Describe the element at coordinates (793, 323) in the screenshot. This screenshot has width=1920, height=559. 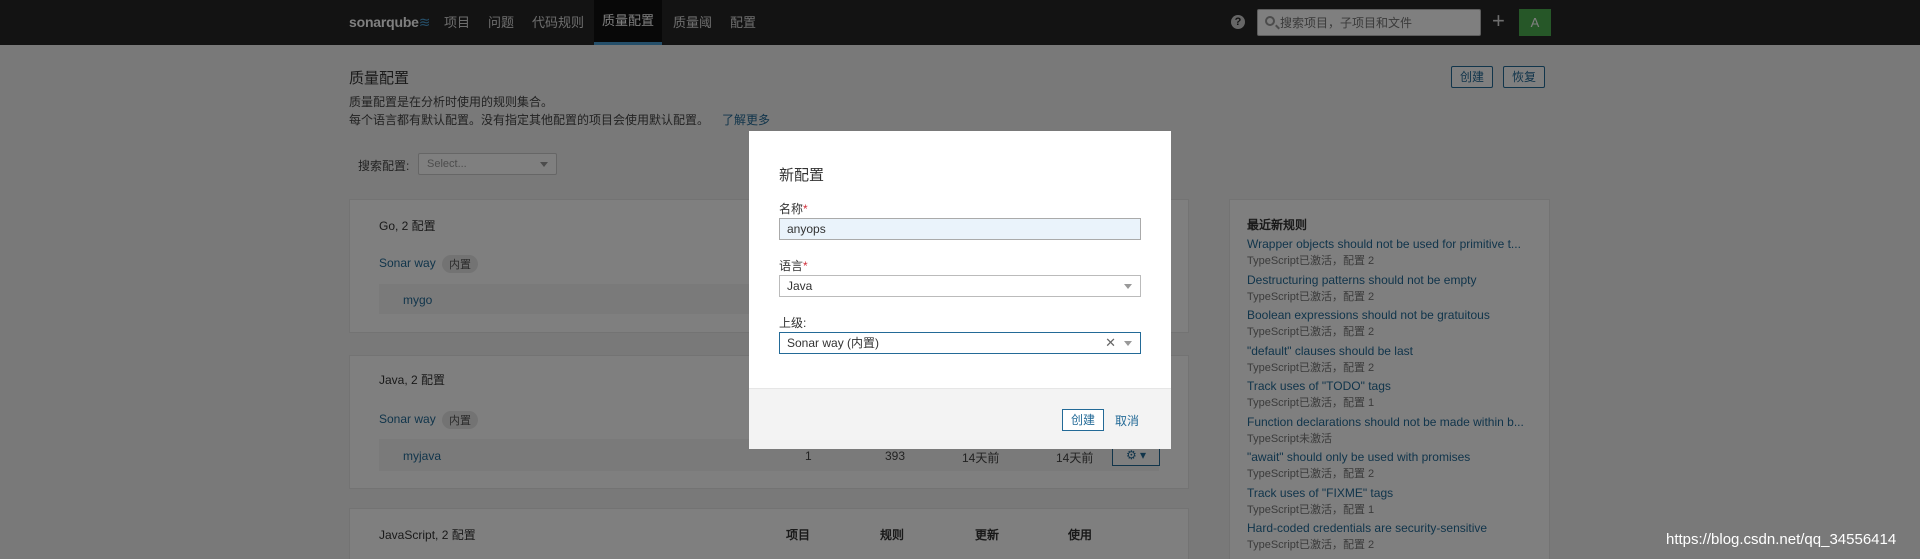
I see `parent-label: 上级:` at that location.